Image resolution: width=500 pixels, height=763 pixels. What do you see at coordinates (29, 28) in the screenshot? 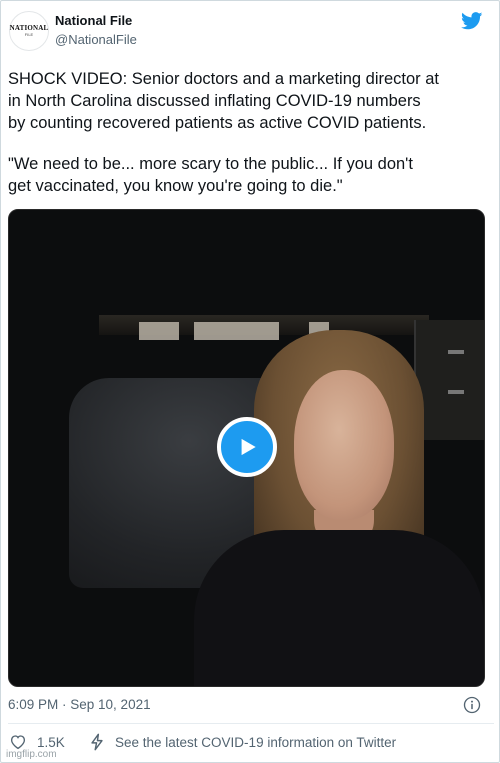
I see `avatar-text-national: NATIONAL` at bounding box center [29, 28].